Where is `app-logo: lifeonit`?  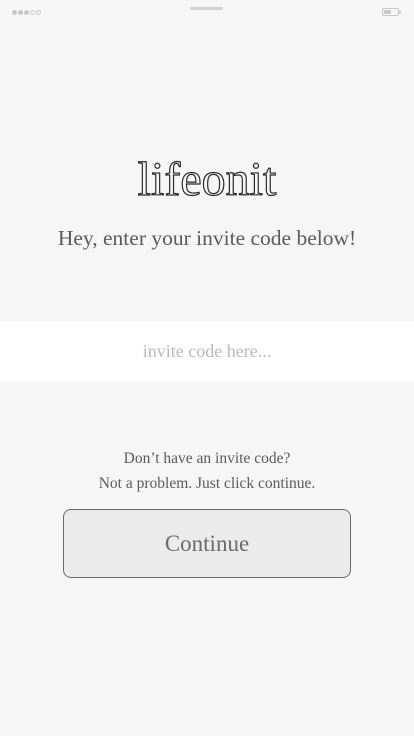
app-logo: lifeonit is located at coordinates (207, 179).